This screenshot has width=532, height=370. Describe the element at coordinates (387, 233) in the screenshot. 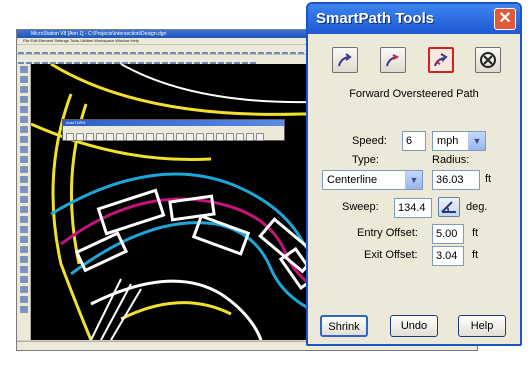

I see `entry-offset-label: Entry Offset:` at that location.